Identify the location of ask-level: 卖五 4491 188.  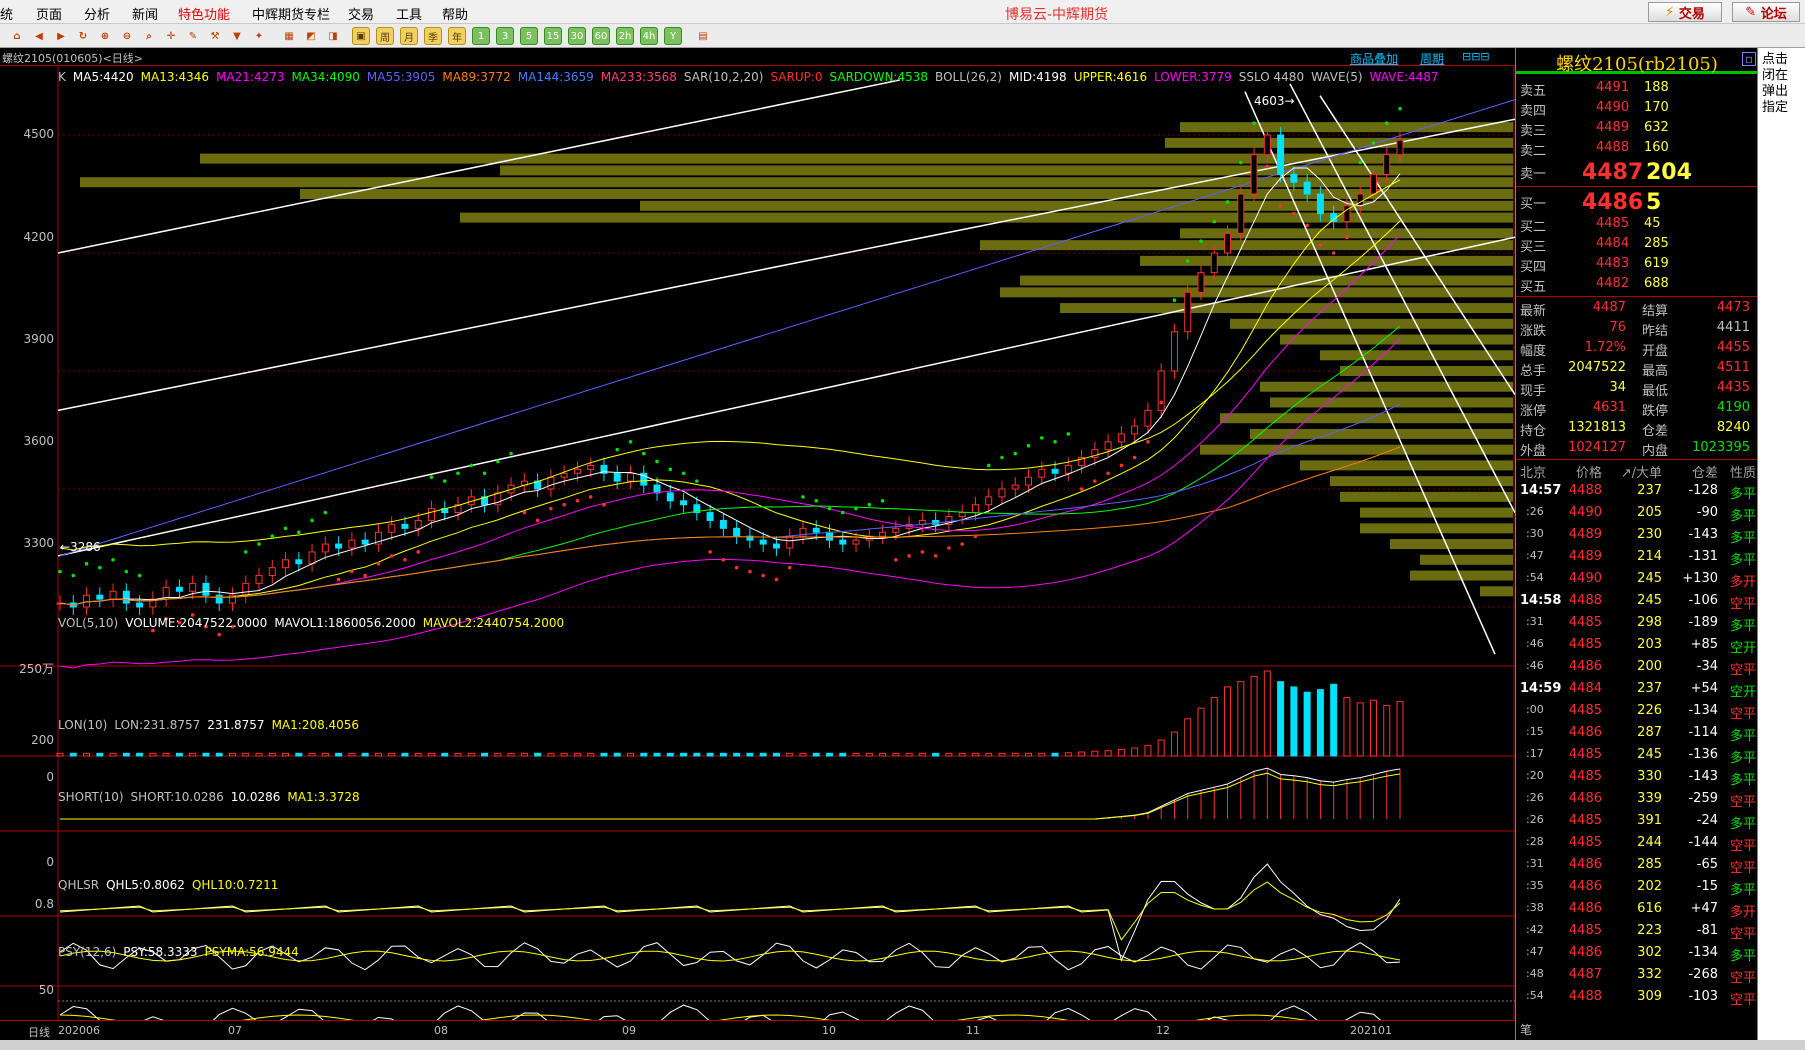
(1637, 88).